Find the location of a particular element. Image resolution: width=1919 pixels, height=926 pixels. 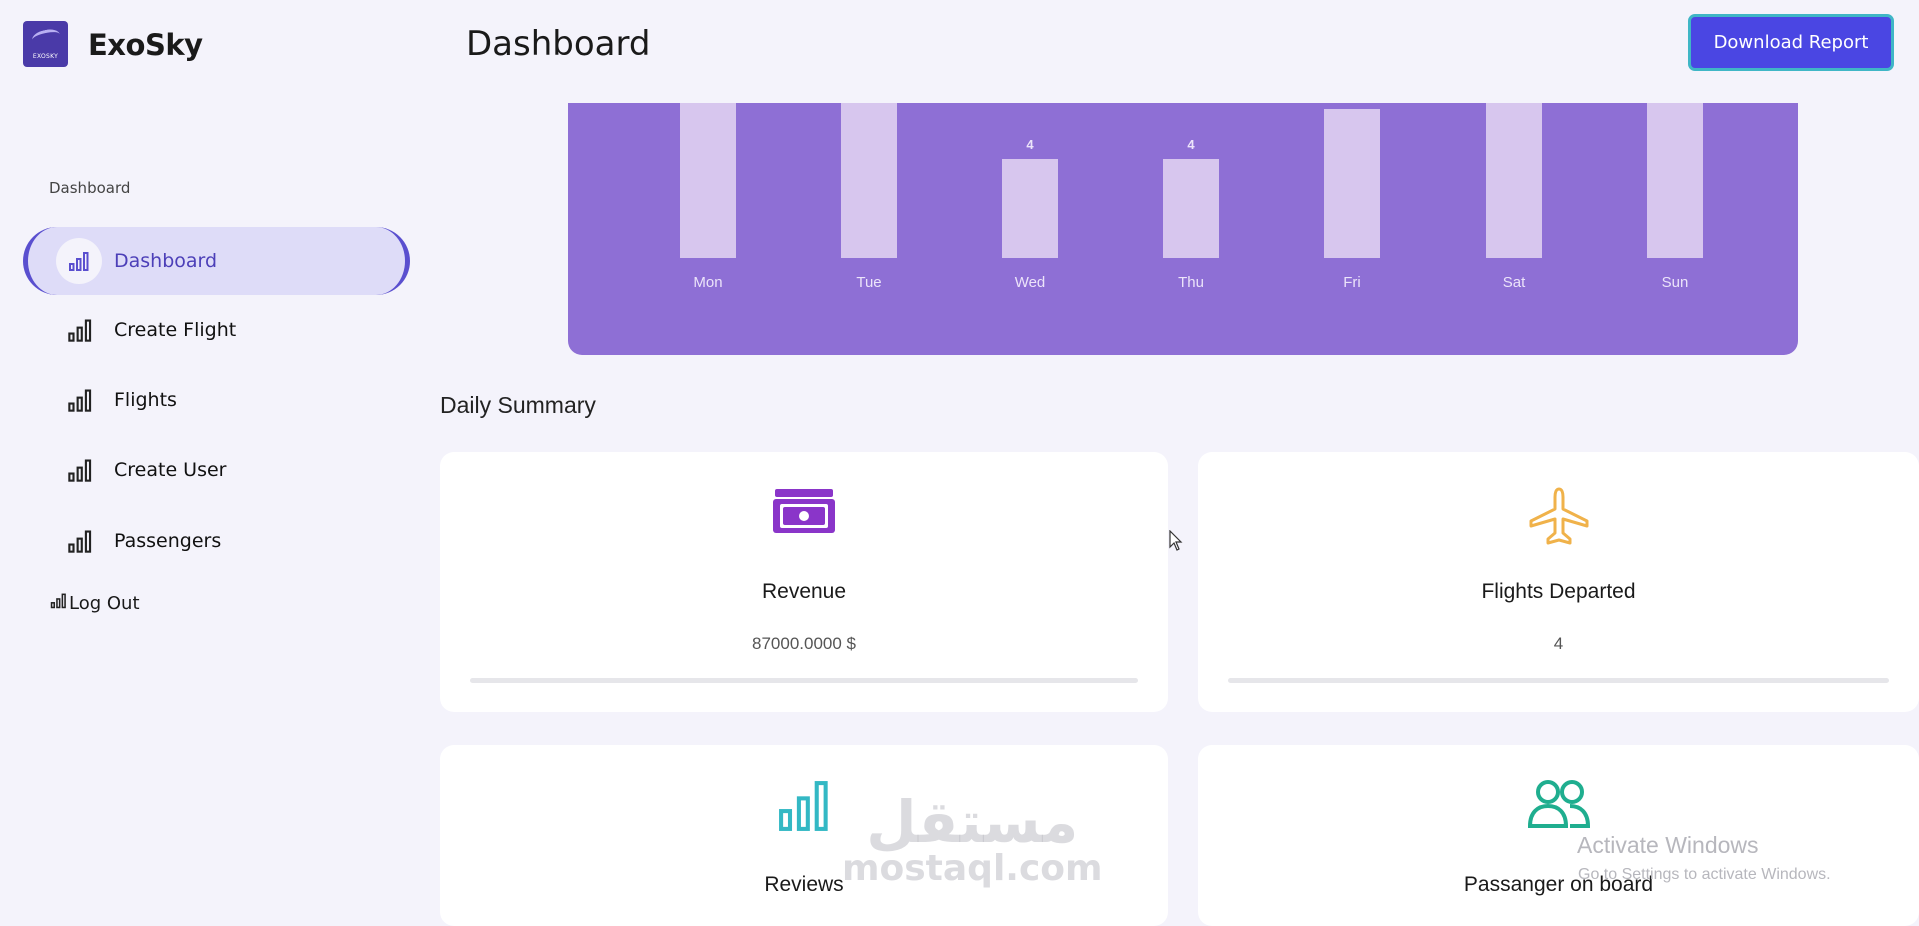

sidebar-item-passengers: Passengers is located at coordinates (216, 541).